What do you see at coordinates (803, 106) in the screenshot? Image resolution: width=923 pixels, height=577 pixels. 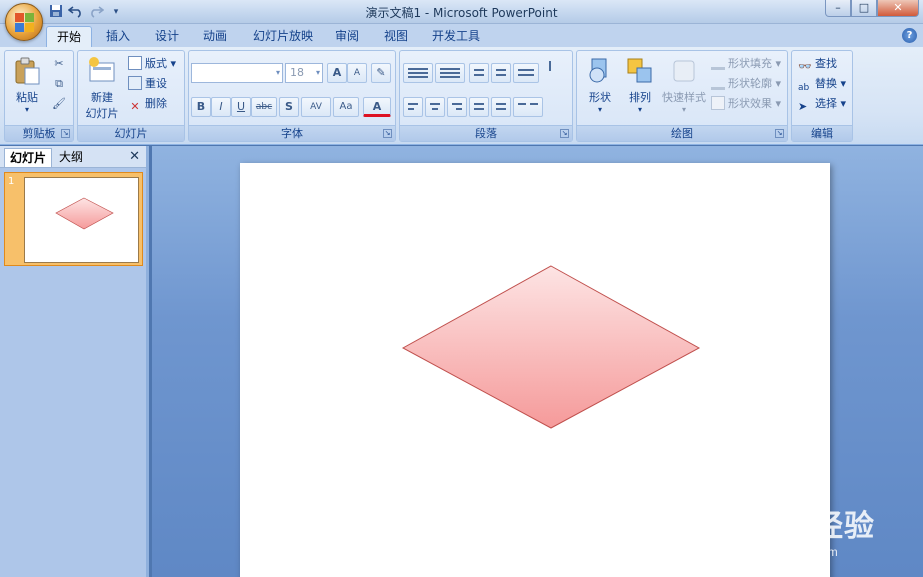 I see `cursor-icon: ➤` at bounding box center [803, 106].